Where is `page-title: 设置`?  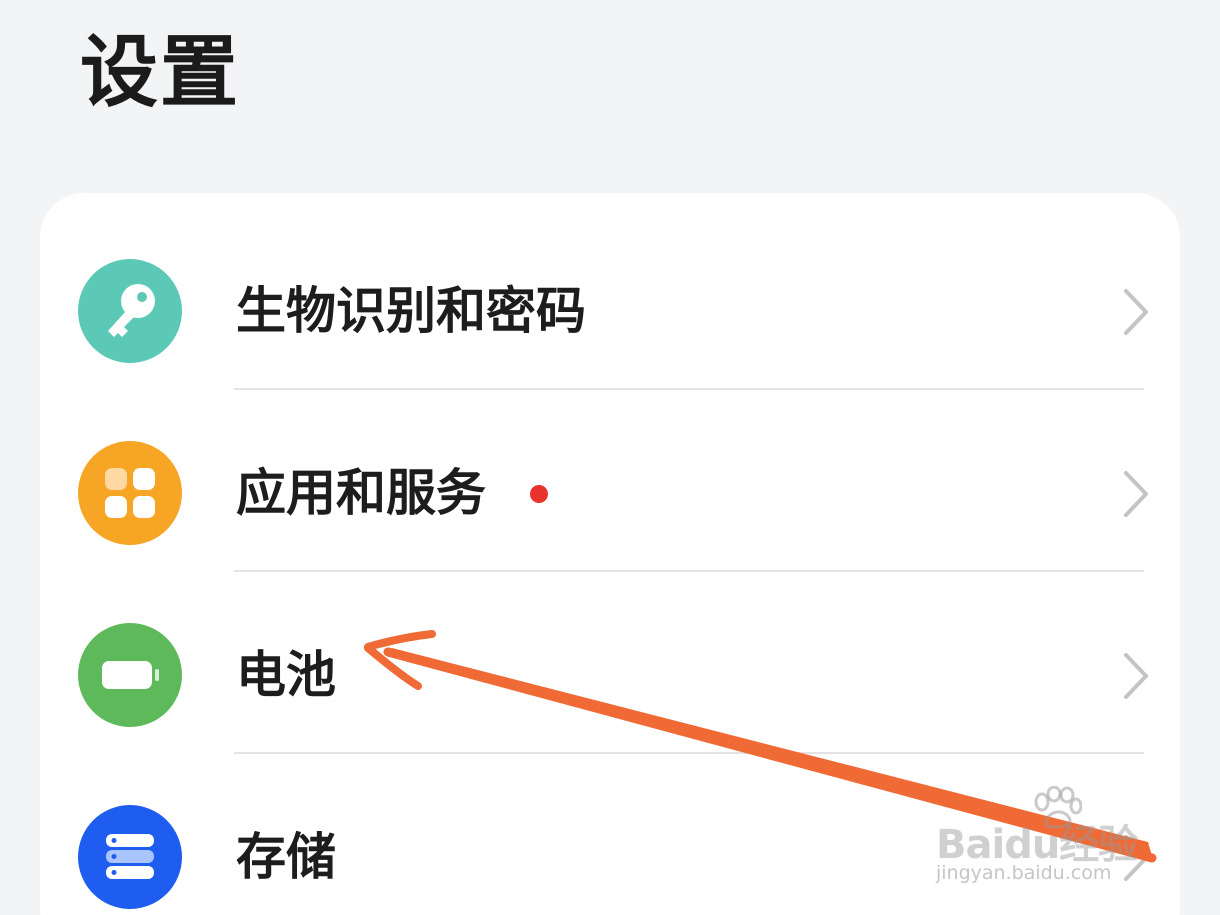 page-title: 设置 is located at coordinates (160, 73).